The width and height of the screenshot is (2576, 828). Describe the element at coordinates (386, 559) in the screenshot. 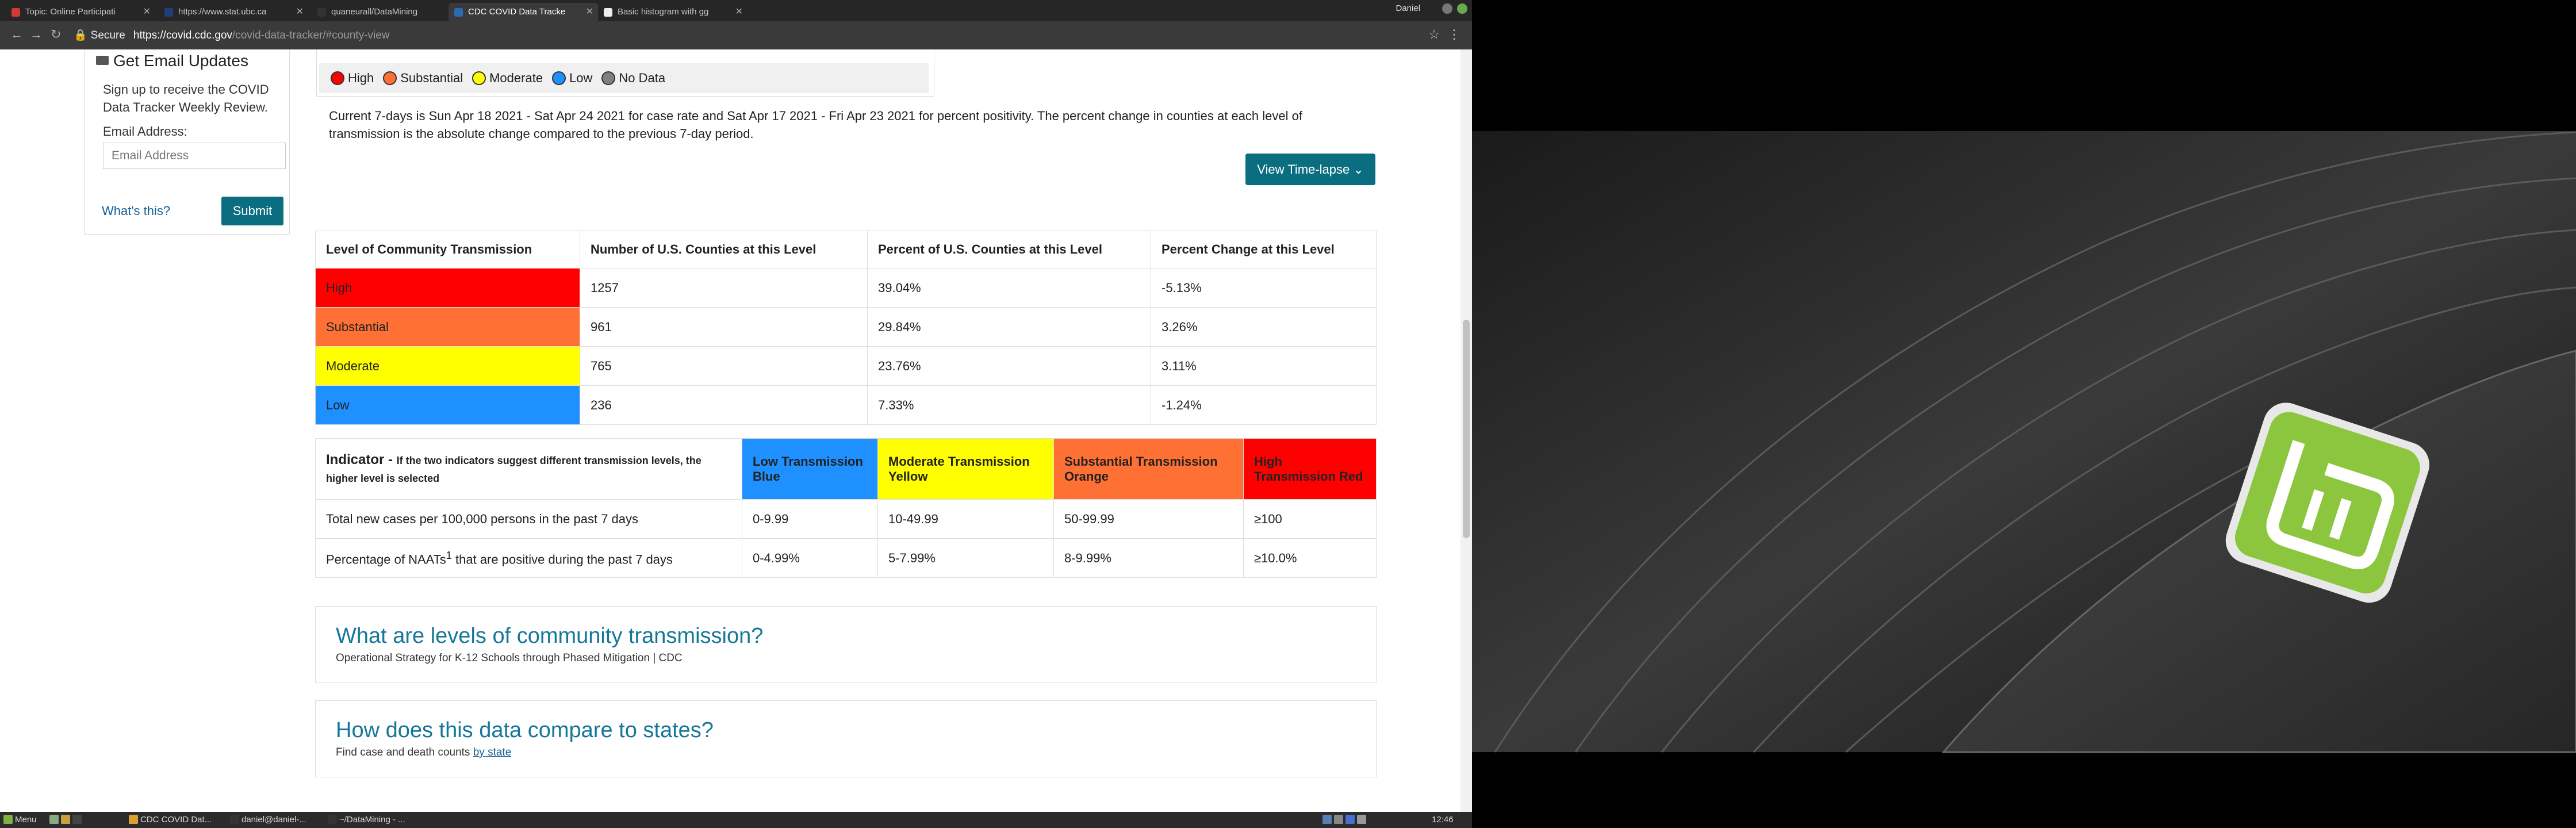

I see `indicator-text: Percentage of NAATs` at that location.